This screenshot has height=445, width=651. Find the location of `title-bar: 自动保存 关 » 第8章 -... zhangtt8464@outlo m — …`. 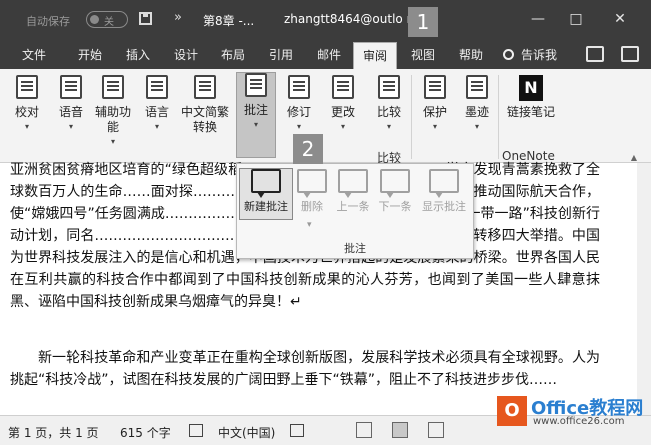

title-bar: 自动保存 关 » 第8章 -... zhangtt8464@outlo m — … is located at coordinates (325, 20).